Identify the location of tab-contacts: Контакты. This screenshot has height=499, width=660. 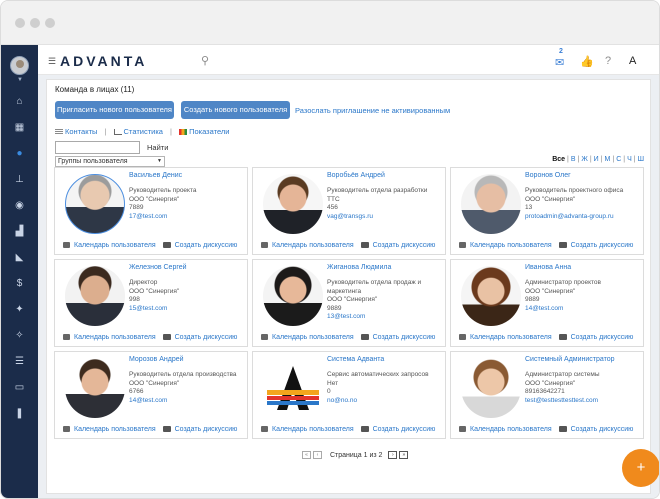
(81, 131).